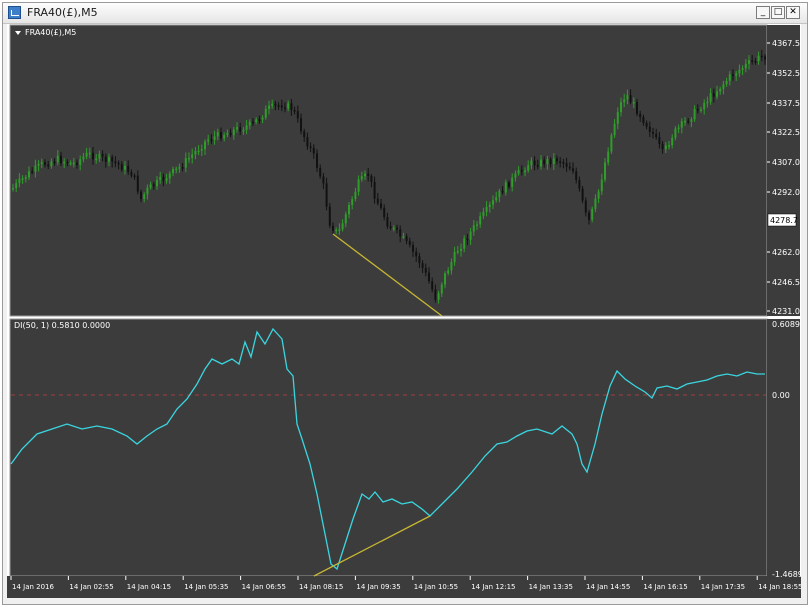 This screenshot has height=609, width=812. I want to click on time-tick-label: 14 Jan 18:55, so click(779, 587).